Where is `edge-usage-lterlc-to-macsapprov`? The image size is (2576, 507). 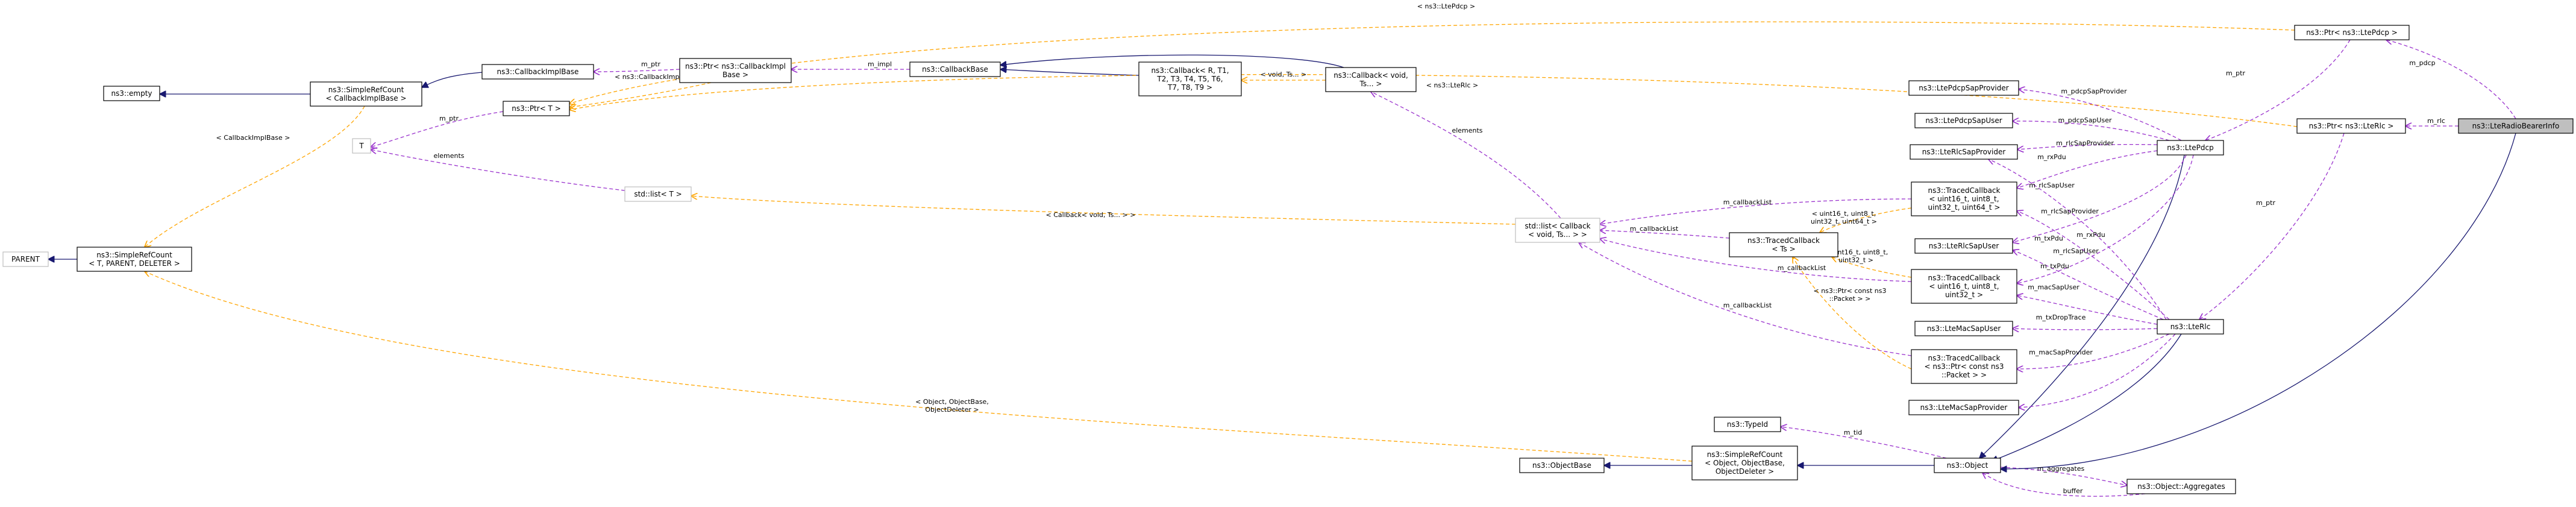 edge-usage-lterlc-to-macsapprov is located at coordinates (2097, 370).